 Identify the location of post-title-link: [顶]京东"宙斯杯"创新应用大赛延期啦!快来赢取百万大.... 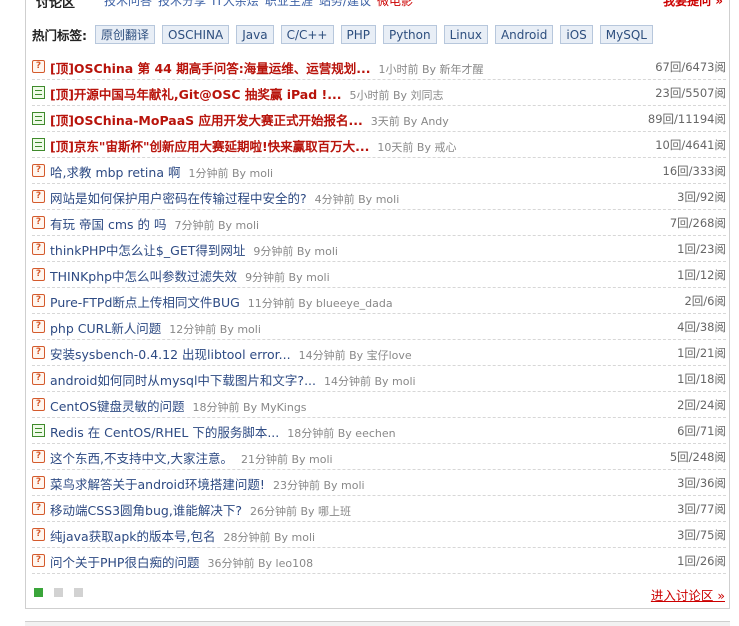
(209, 146).